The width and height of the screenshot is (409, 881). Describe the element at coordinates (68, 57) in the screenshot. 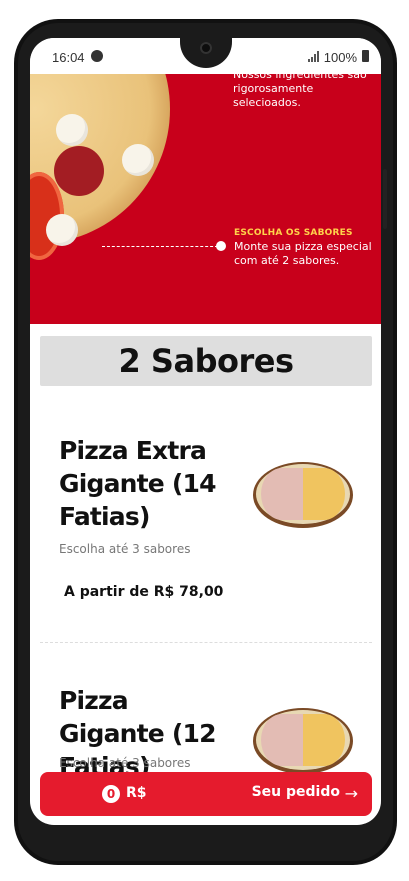

I see `status-time: 16:04` at that location.